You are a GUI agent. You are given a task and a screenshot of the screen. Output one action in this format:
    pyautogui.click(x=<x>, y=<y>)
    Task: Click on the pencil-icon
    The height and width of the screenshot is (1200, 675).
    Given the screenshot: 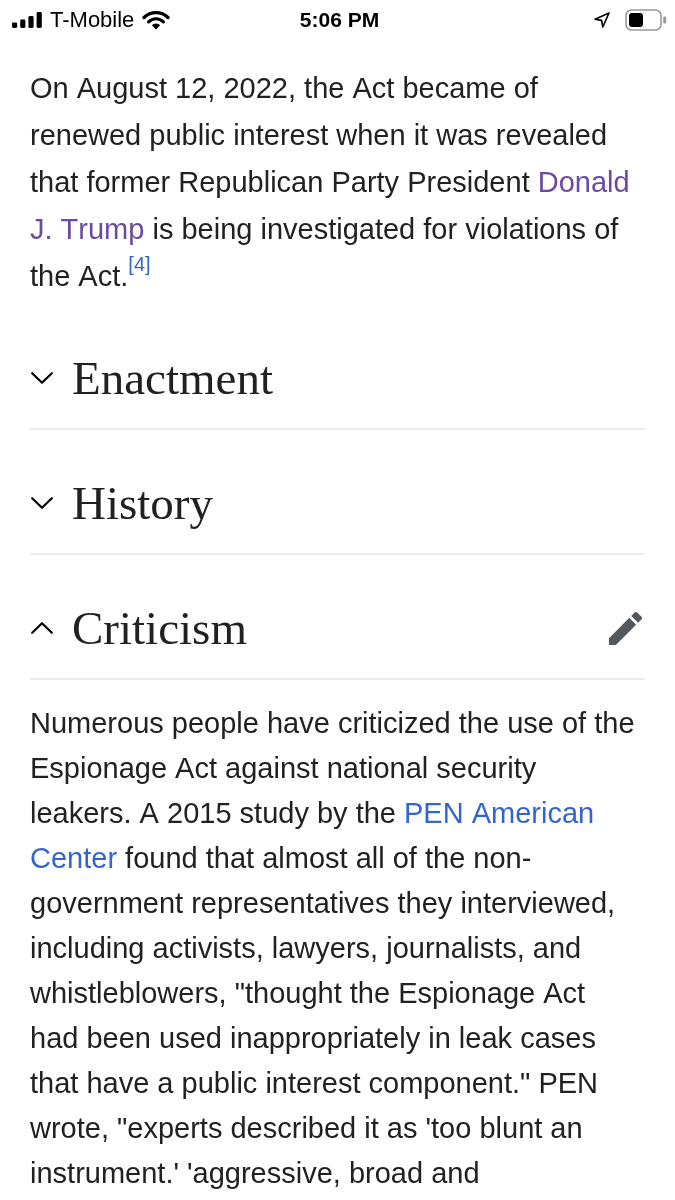 What is the action you would take?
    pyautogui.click(x=625, y=628)
    